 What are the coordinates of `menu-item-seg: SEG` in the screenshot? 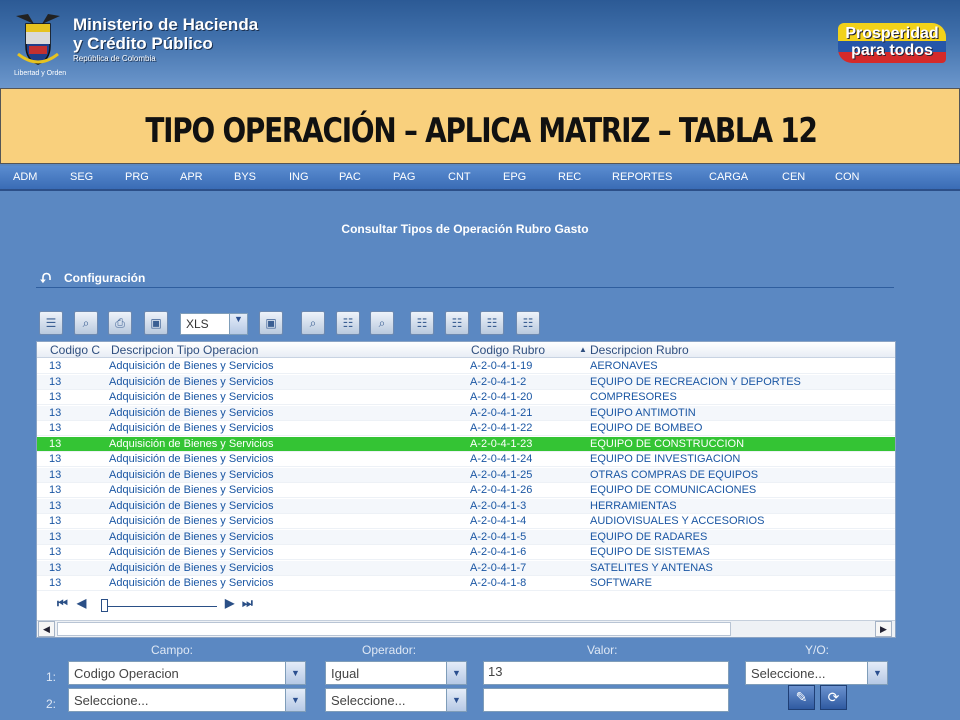 It's located at (81, 177).